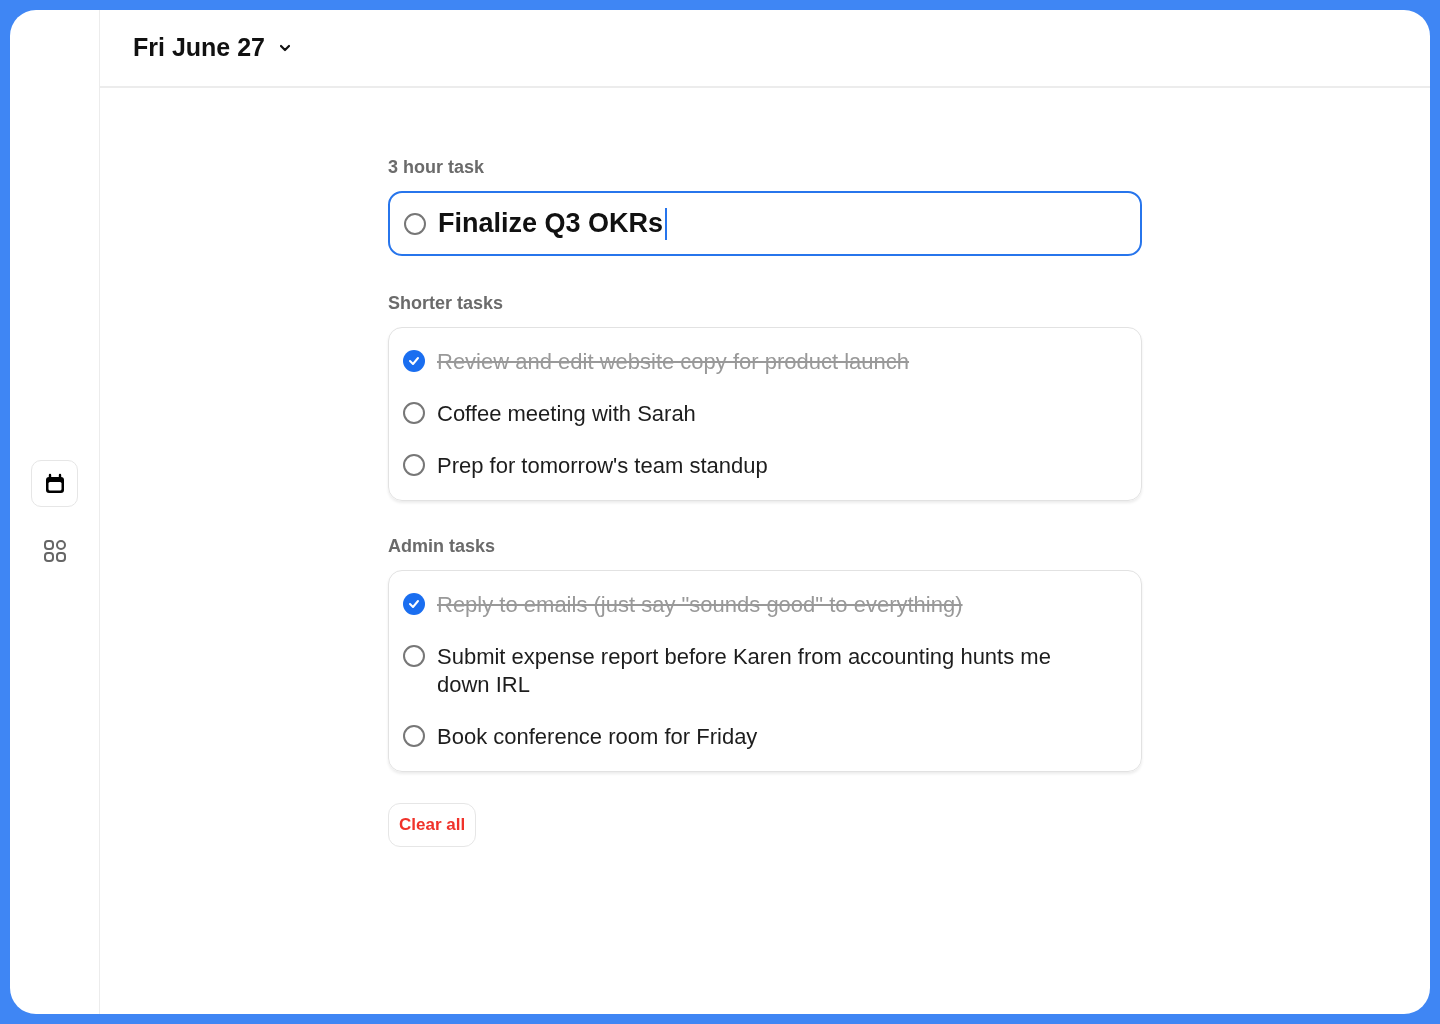 The width and height of the screenshot is (1440, 1024). Describe the element at coordinates (437, 167) in the screenshot. I see `section-label: 3 hour task` at that location.